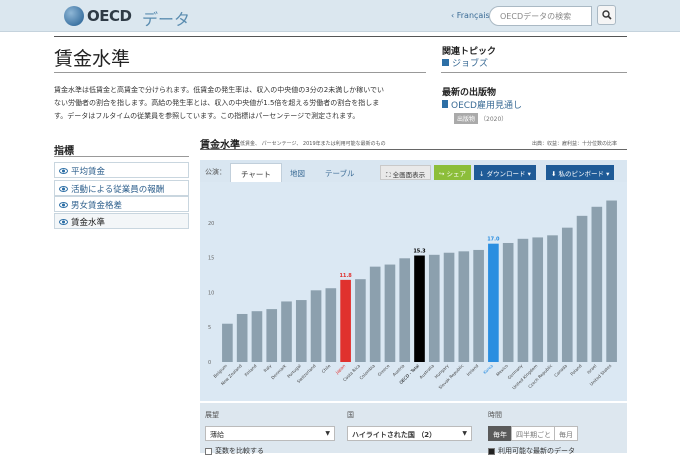 This screenshot has width=680, height=456. I want to click on y-tick-label: 20, so click(211, 224).